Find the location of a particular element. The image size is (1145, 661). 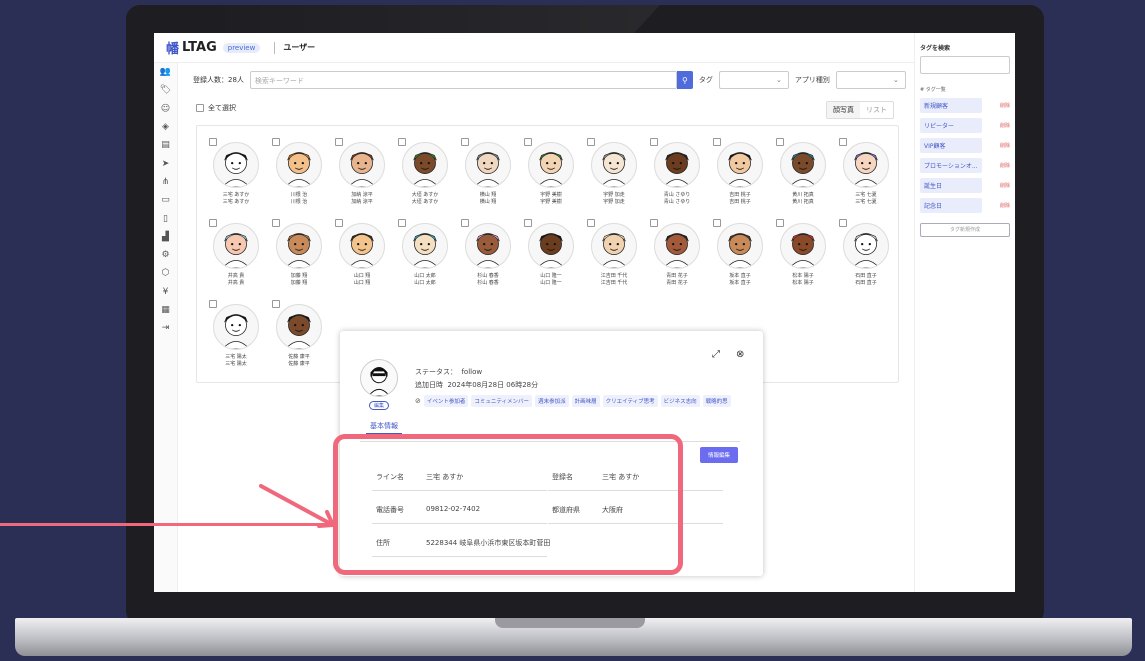

send-icon: ➤ is located at coordinates (165, 163).